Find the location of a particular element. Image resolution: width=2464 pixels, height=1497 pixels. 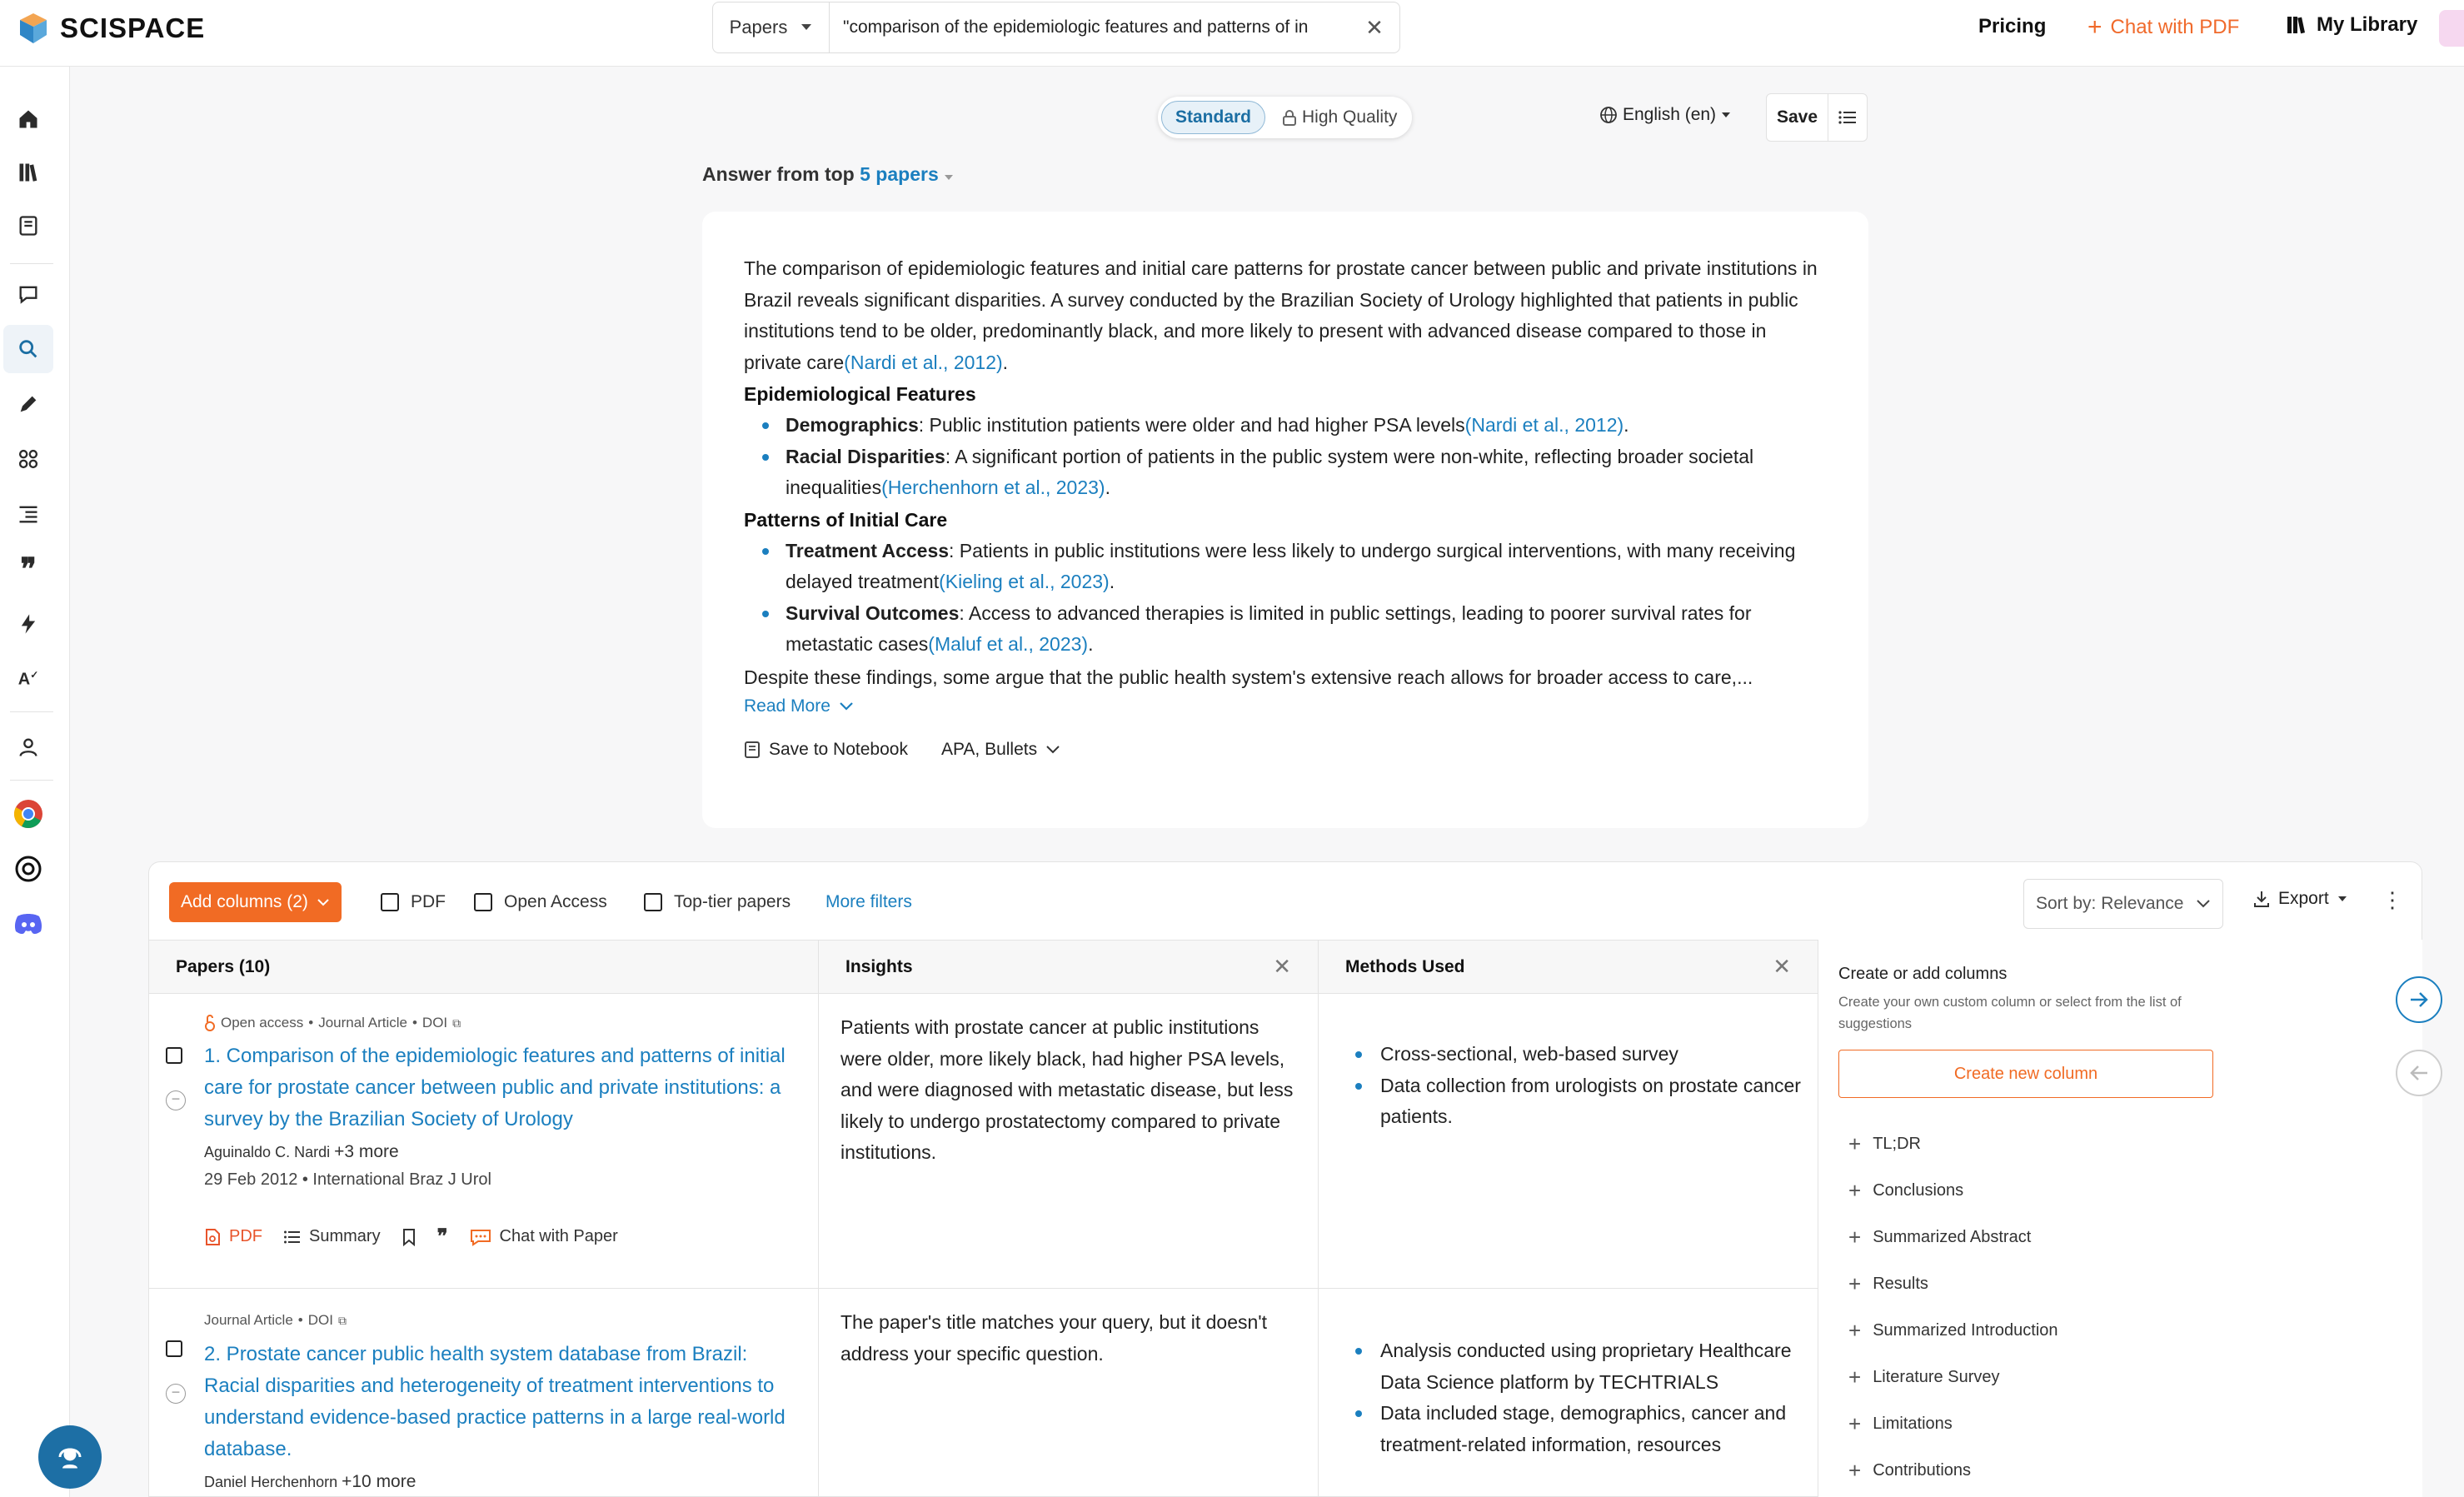

scispace-logo-icon is located at coordinates (33, 28).